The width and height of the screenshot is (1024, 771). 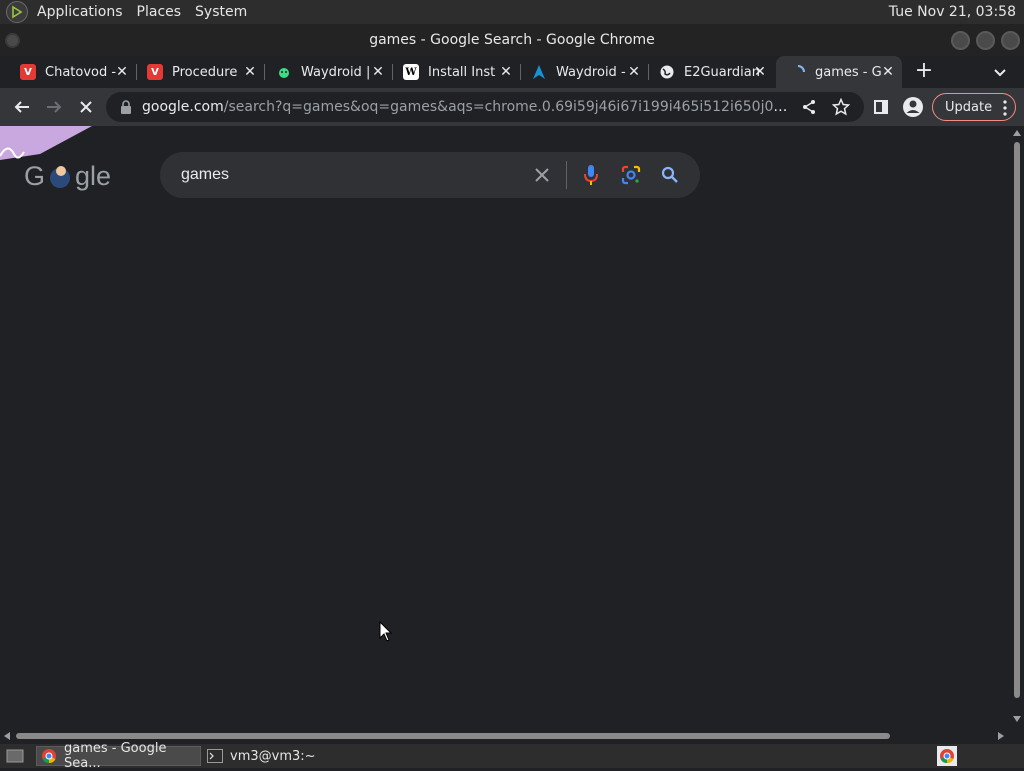 What do you see at coordinates (1001, 736) in the screenshot?
I see `scroll-right-icon` at bounding box center [1001, 736].